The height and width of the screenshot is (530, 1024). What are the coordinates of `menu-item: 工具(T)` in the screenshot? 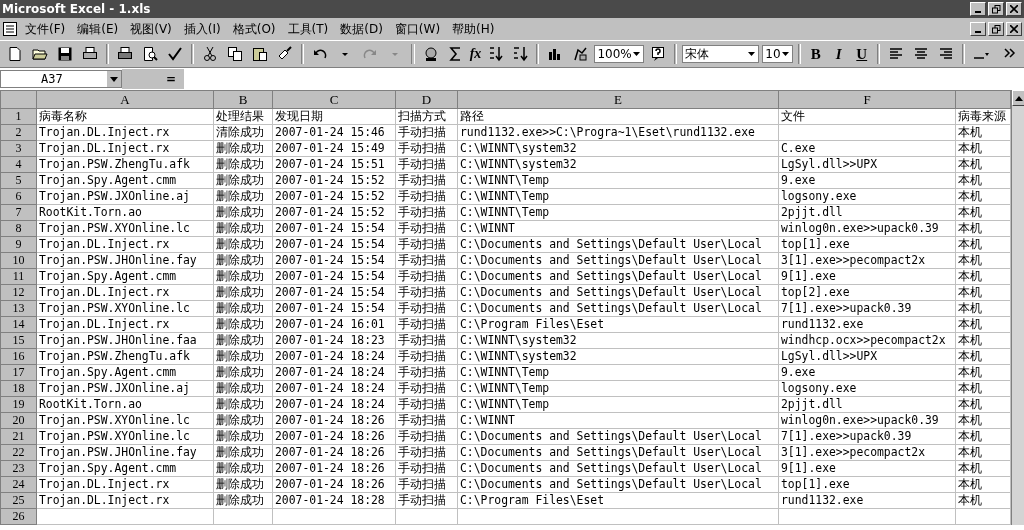 It's located at (308, 29).